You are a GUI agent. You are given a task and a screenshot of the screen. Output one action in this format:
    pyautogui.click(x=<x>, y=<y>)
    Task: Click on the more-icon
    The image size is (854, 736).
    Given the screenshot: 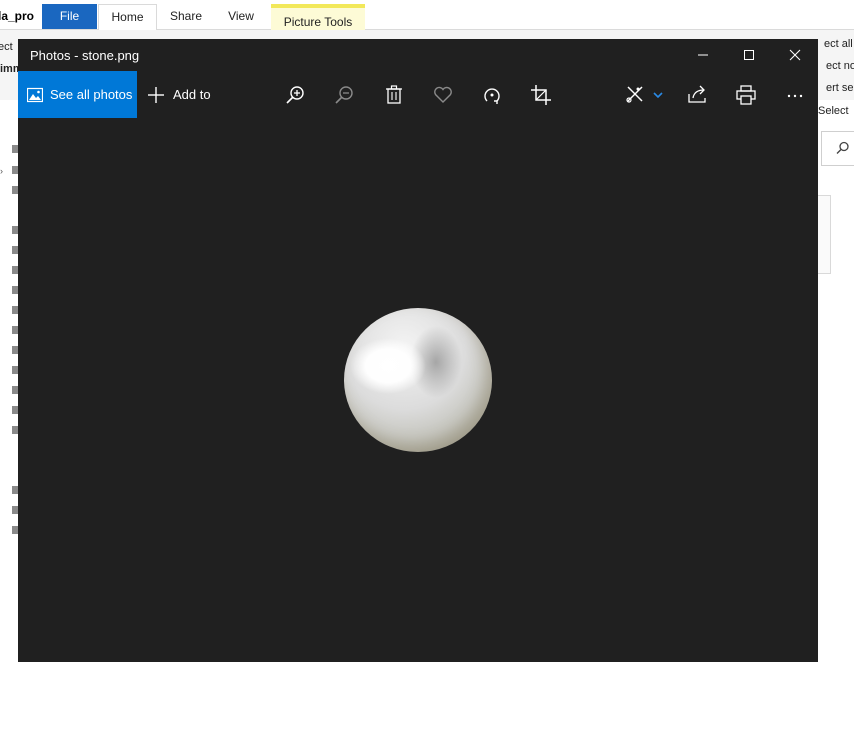 What is the action you would take?
    pyautogui.click(x=795, y=96)
    